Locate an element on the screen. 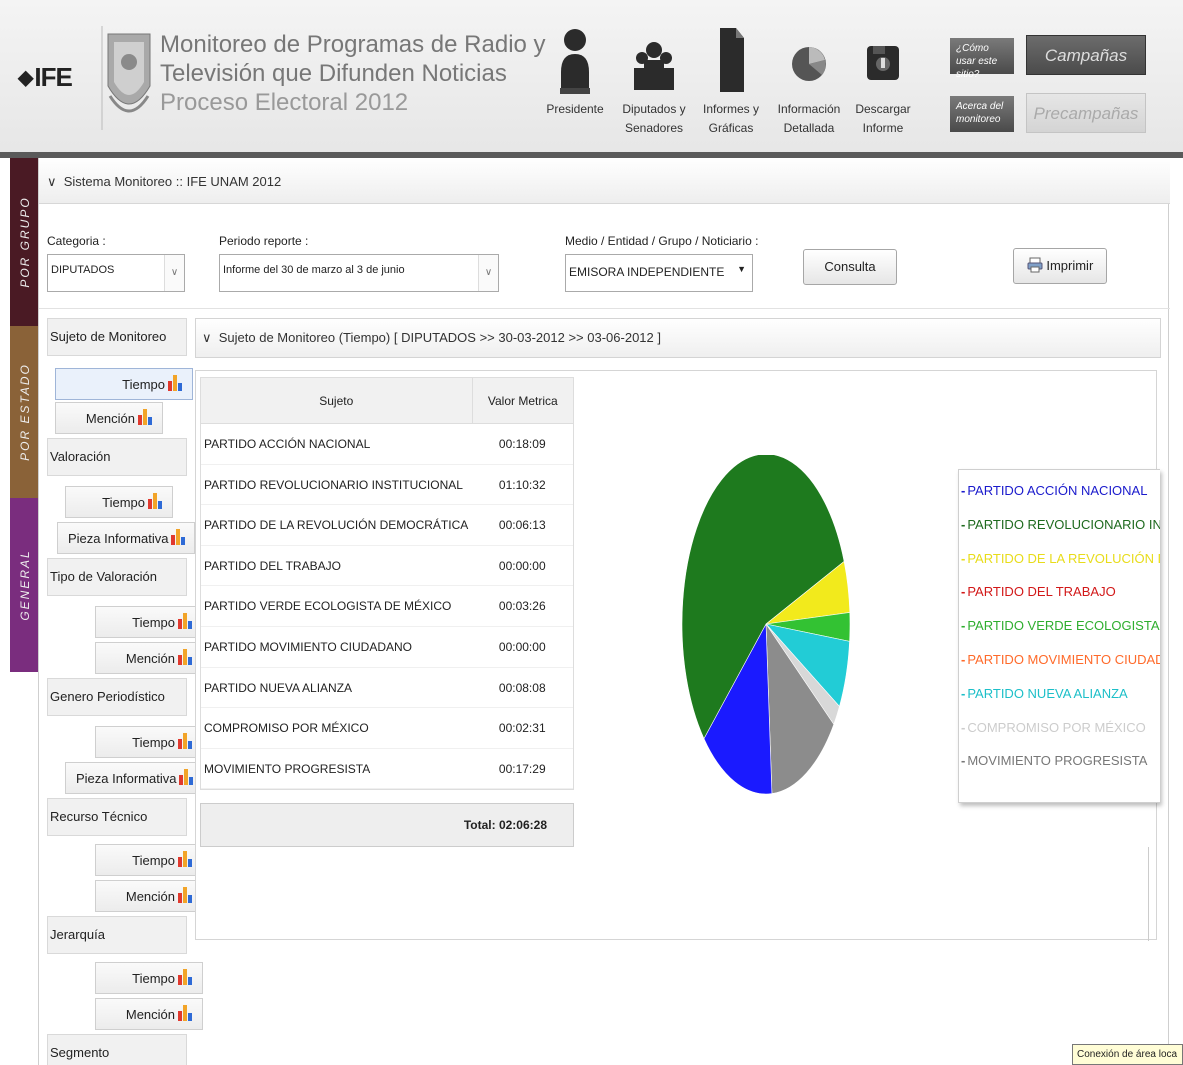  group-icon is located at coordinates (654, 66).